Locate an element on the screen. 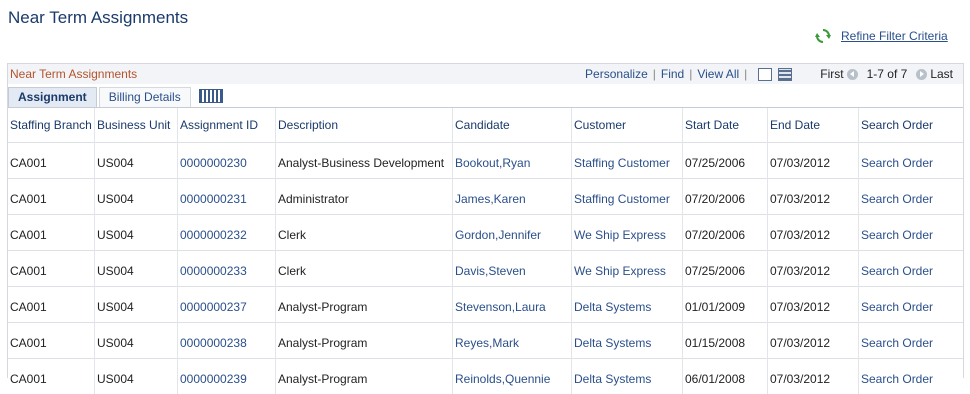 This screenshot has height=394, width=970. personalize-link: Personalize is located at coordinates (616, 74).